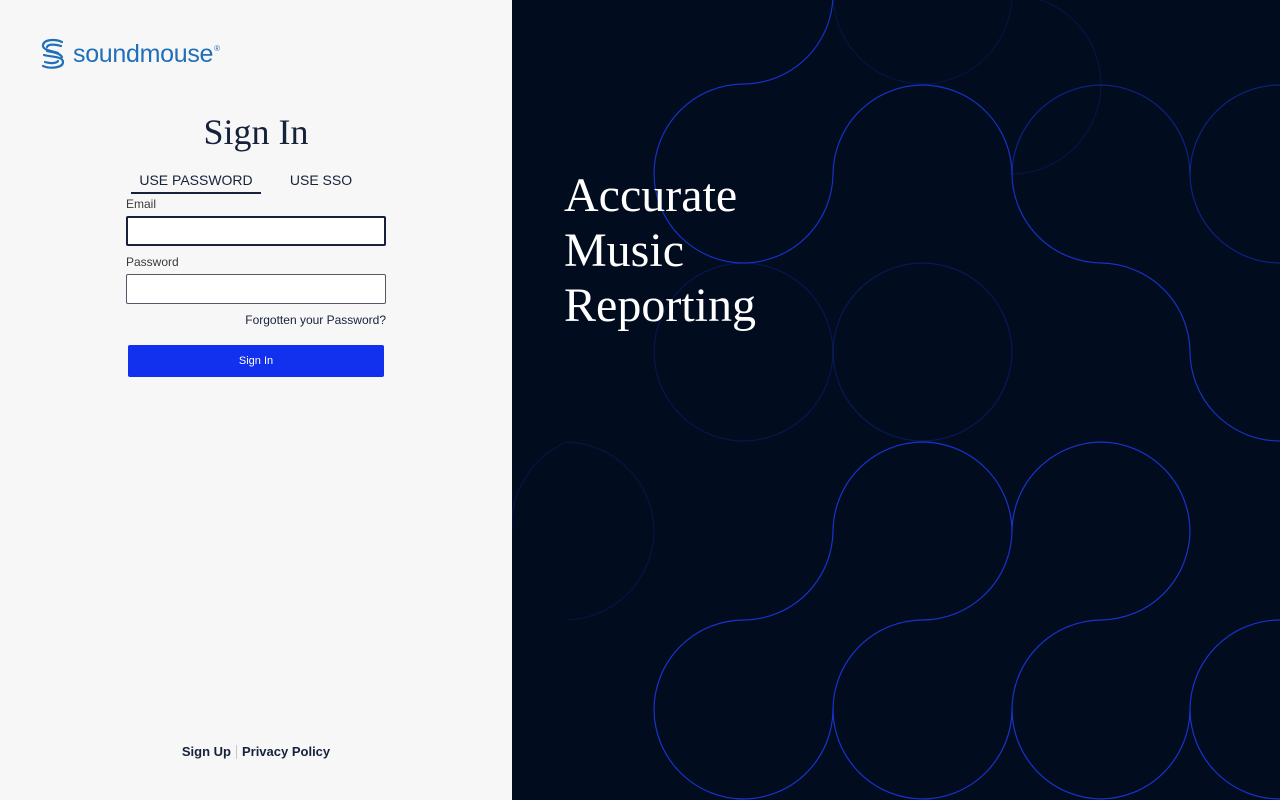 The image size is (1280, 800). I want to click on forgot-password-link: Forgotten your Password?, so click(315, 320).